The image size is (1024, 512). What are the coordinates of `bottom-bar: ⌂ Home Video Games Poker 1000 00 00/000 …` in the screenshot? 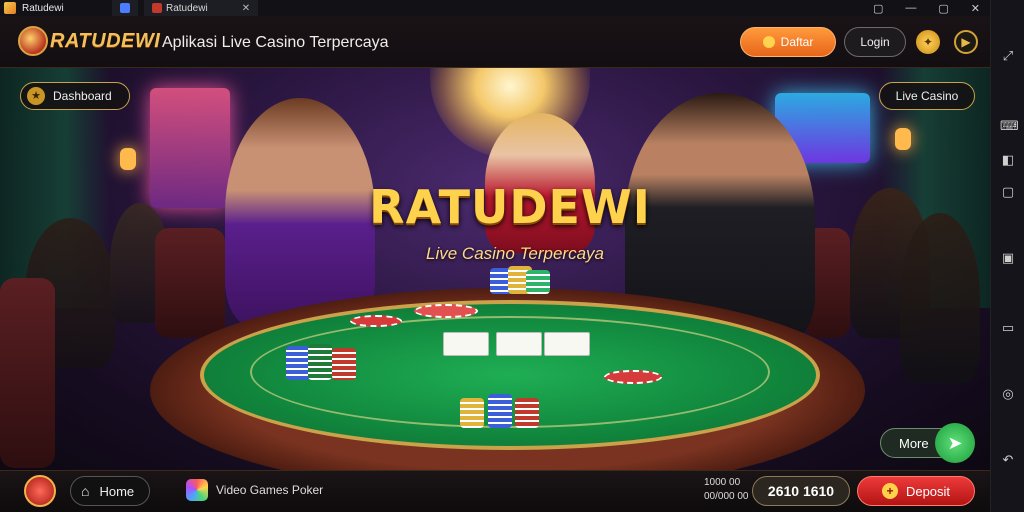 It's located at (495, 491).